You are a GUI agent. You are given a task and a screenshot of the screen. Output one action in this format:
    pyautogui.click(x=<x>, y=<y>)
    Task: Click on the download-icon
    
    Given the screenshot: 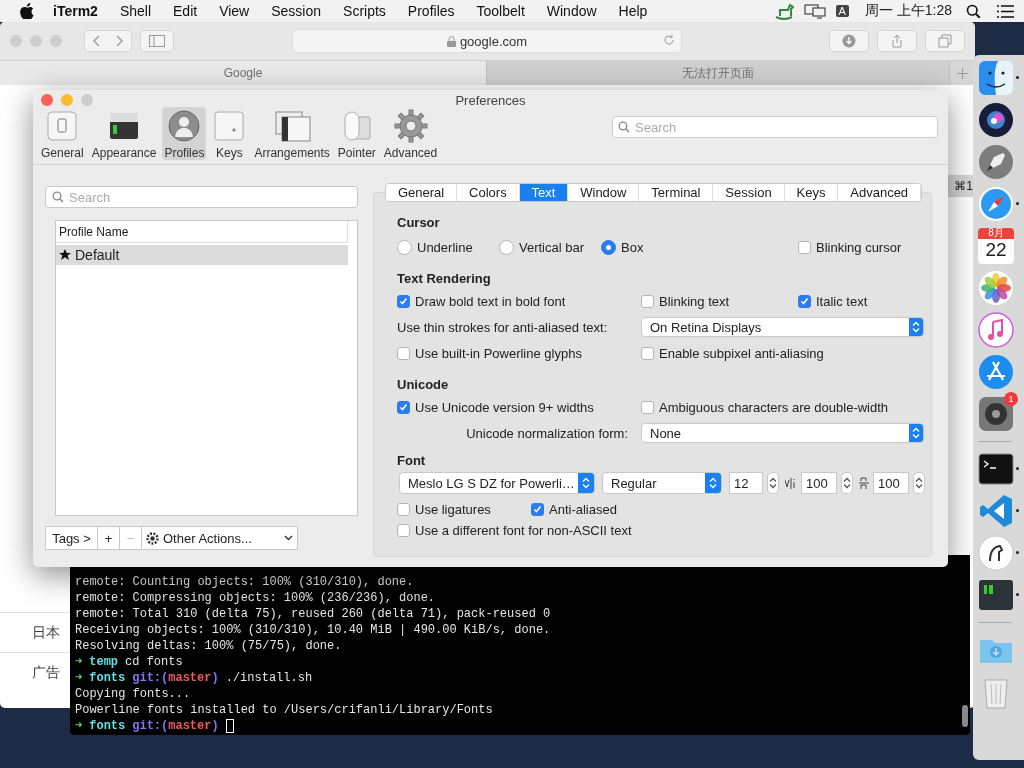 What is the action you would take?
    pyautogui.click(x=849, y=41)
    